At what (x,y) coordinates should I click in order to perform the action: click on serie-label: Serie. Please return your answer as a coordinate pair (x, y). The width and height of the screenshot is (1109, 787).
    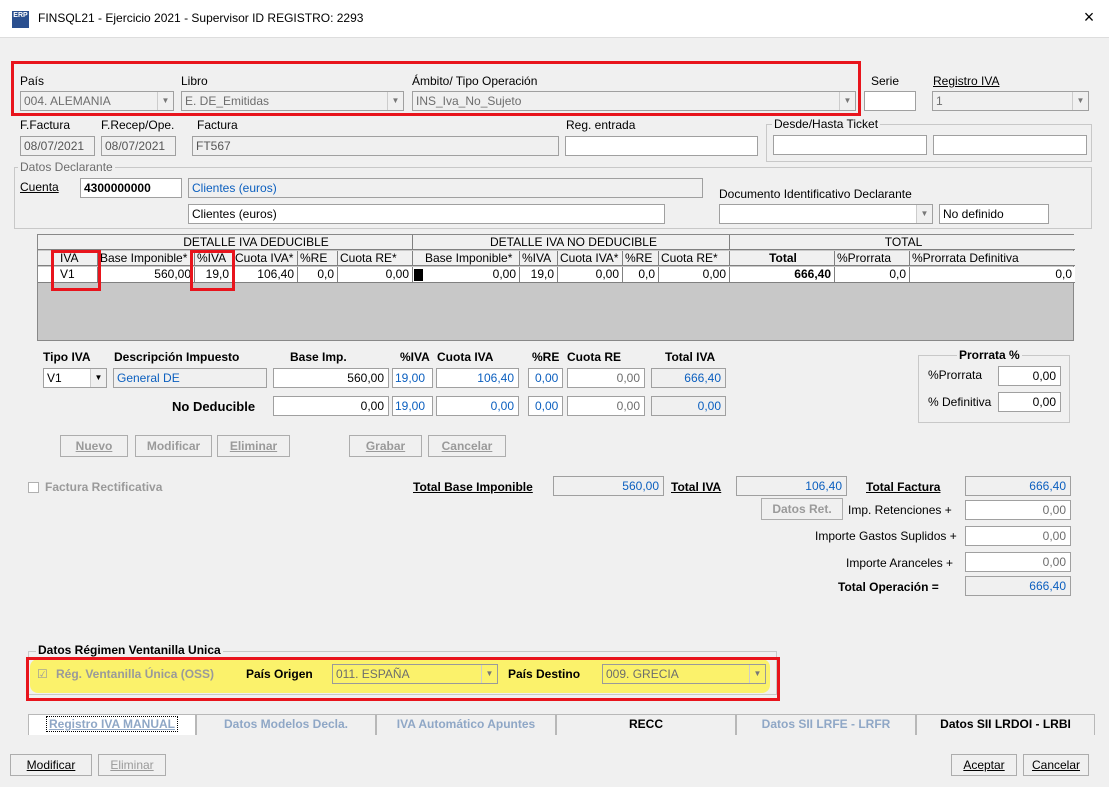
    Looking at the image, I should click on (885, 81).